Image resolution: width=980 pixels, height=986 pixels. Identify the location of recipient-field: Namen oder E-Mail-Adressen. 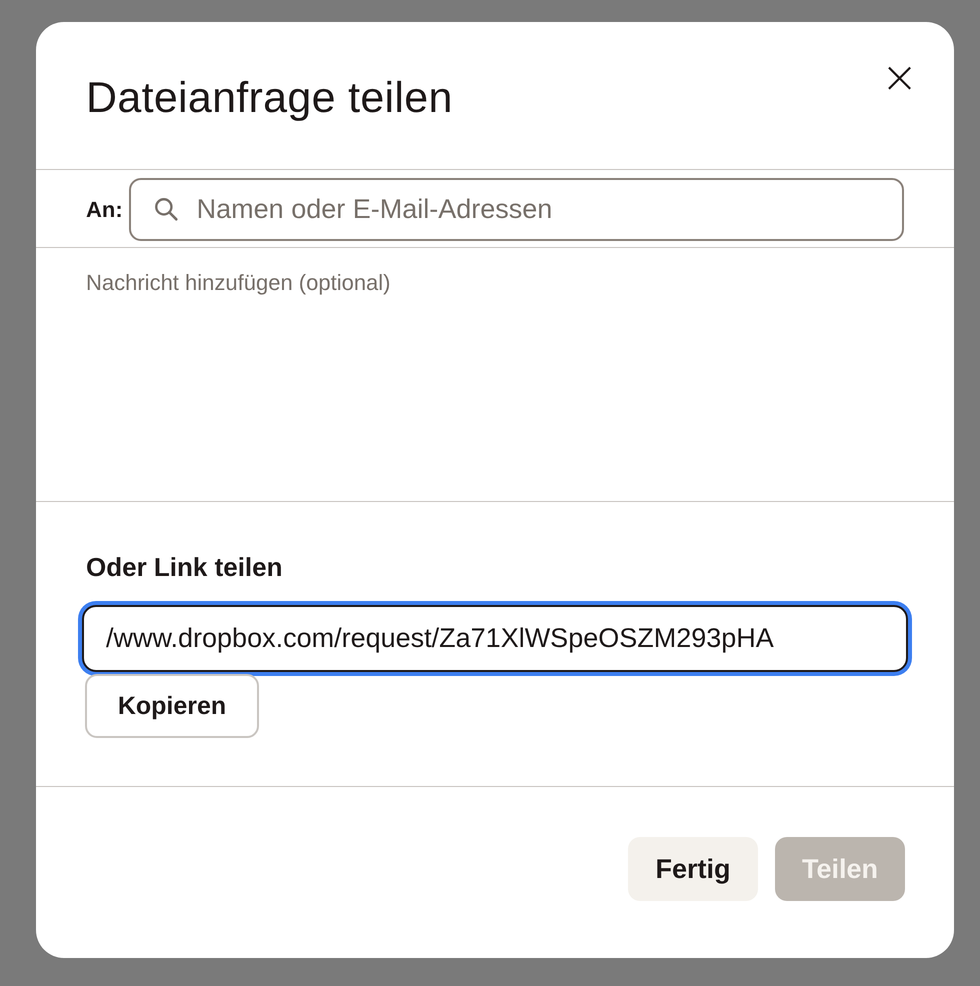
(516, 209).